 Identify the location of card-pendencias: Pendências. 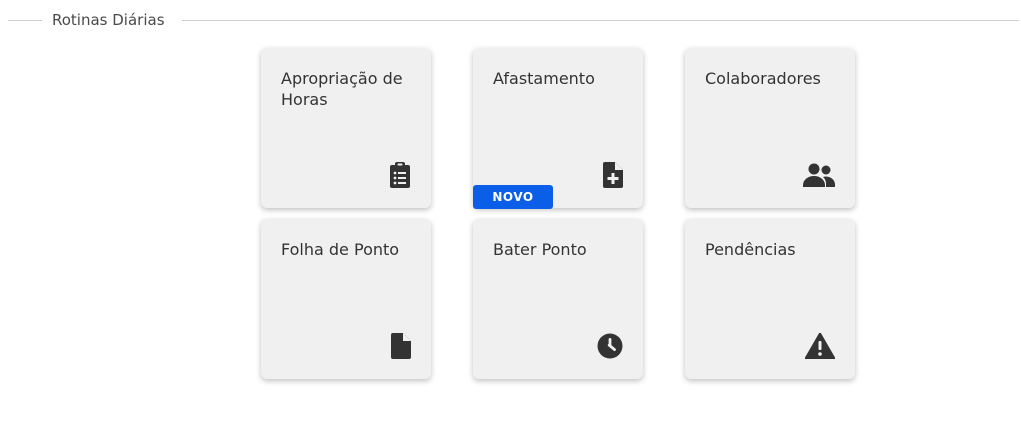
(770, 299).